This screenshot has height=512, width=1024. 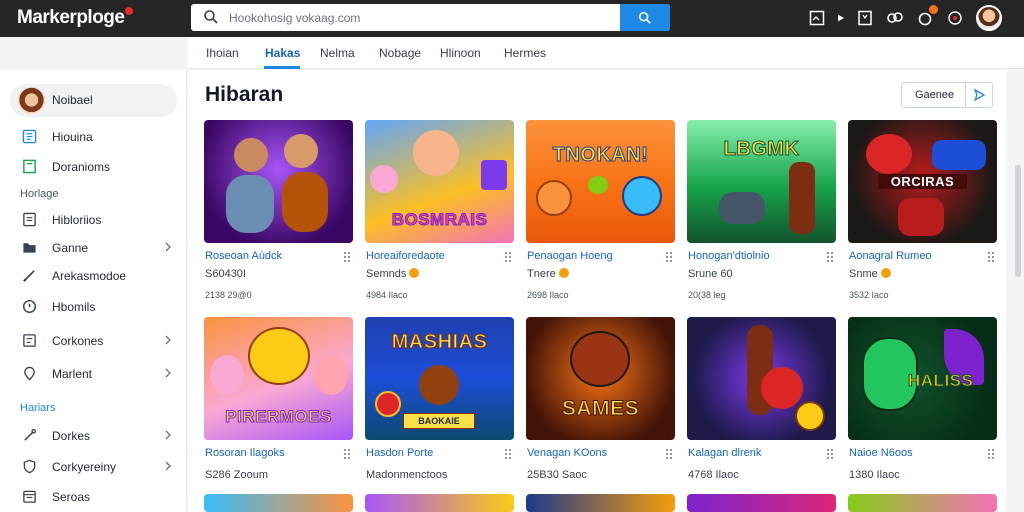 What do you see at coordinates (419, 17) in the screenshot?
I see `search-input` at bounding box center [419, 17].